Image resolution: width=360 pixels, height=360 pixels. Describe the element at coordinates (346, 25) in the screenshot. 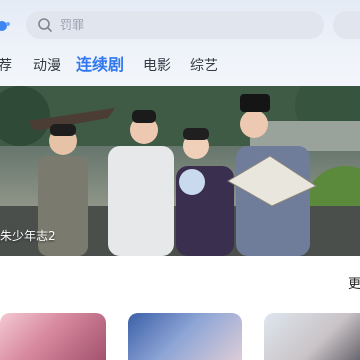

I see `header-action-button` at that location.